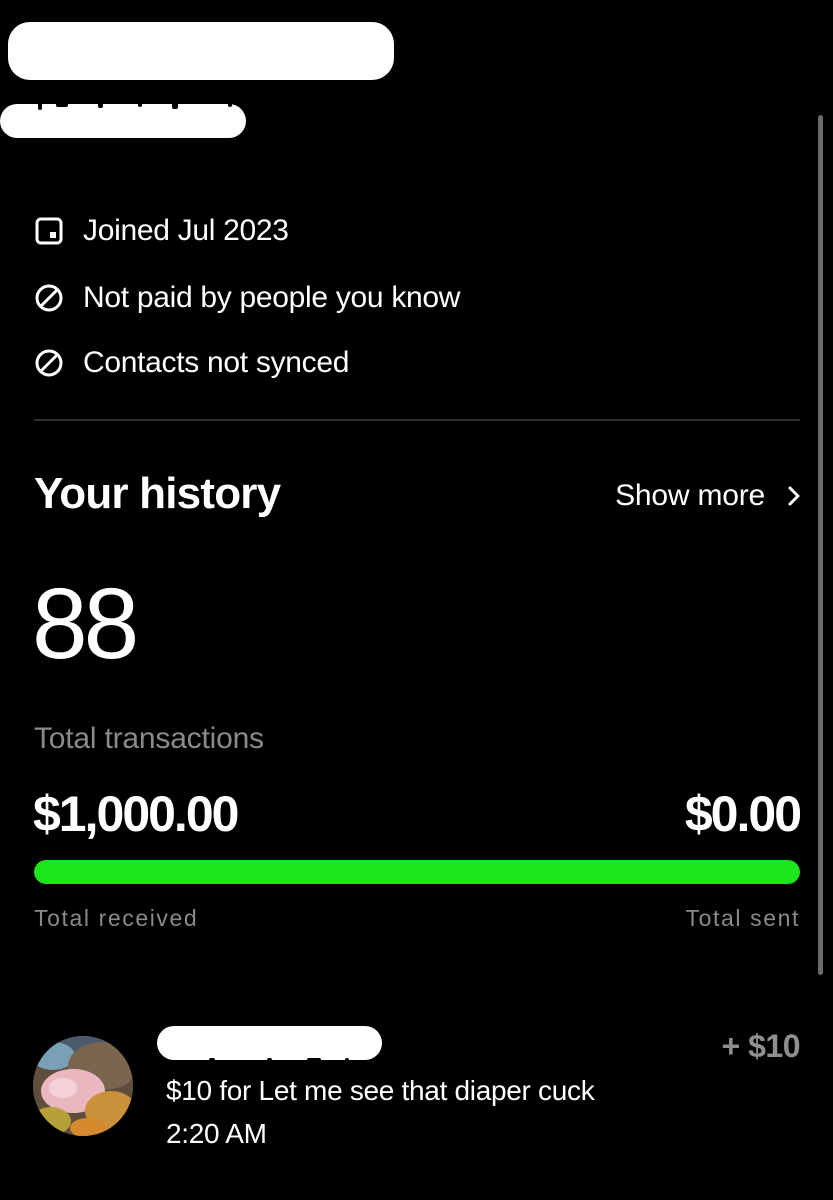 The width and height of the screenshot is (833, 1200). I want to click on paid-by-known-label: Not paid by people you know, so click(272, 297).